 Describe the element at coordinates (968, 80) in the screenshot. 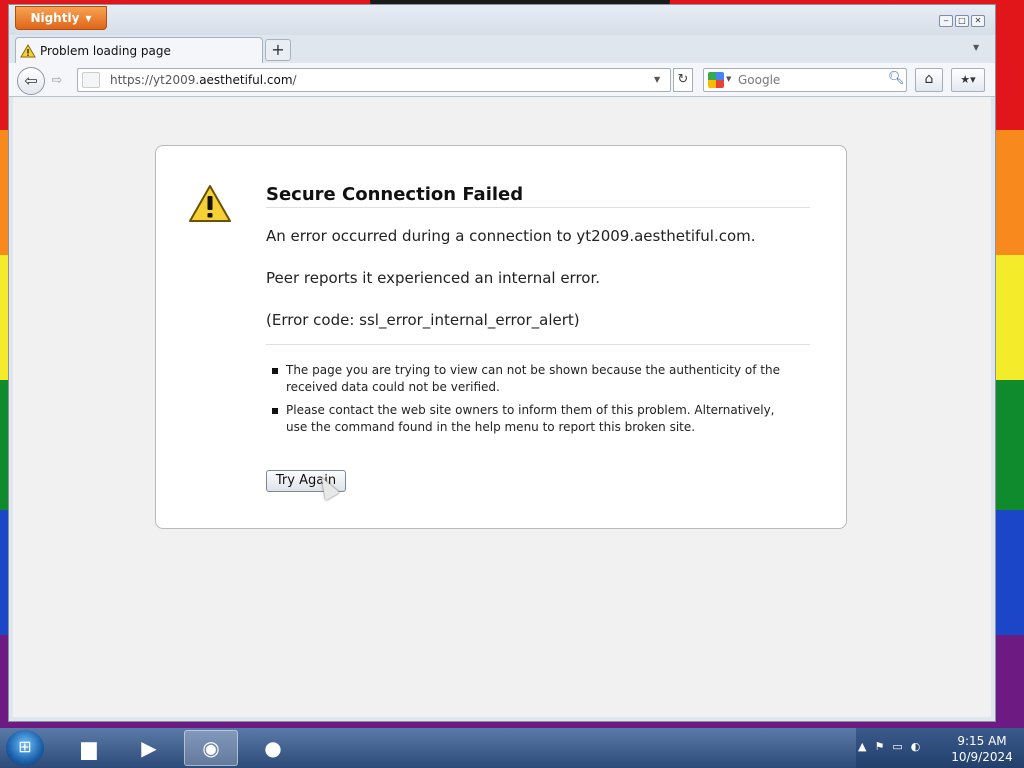

I see `bookmarks-button: ★▾` at that location.